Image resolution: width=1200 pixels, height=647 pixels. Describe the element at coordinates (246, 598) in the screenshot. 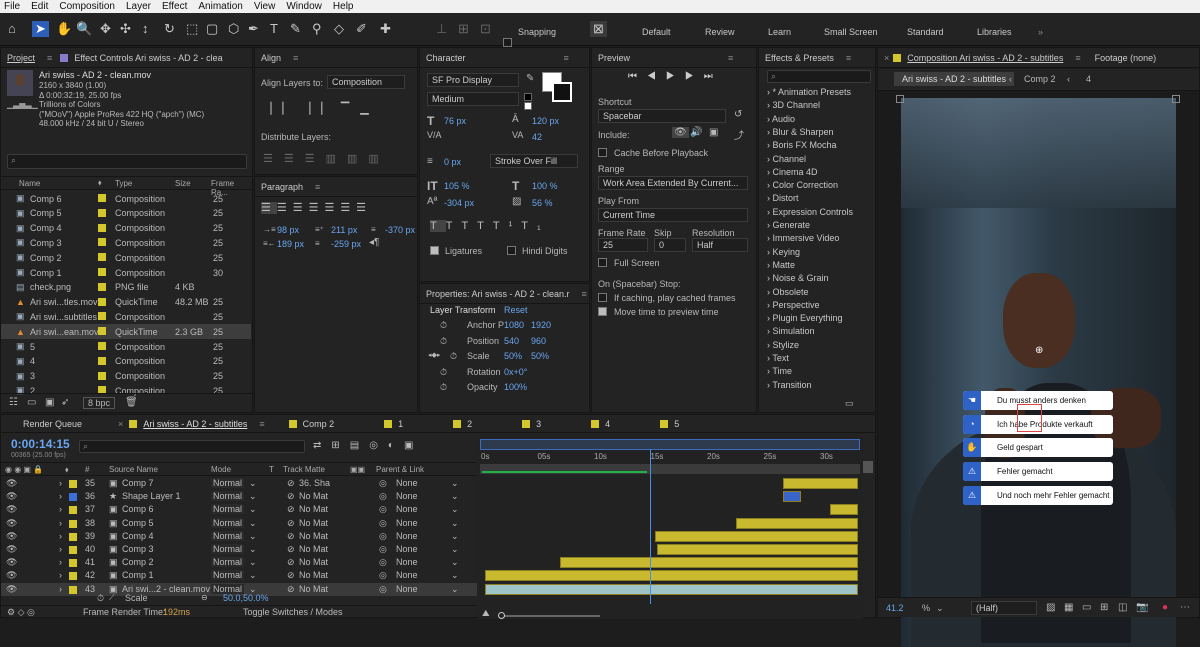

I see `scale-property-value: 50.0,50.0%` at that location.